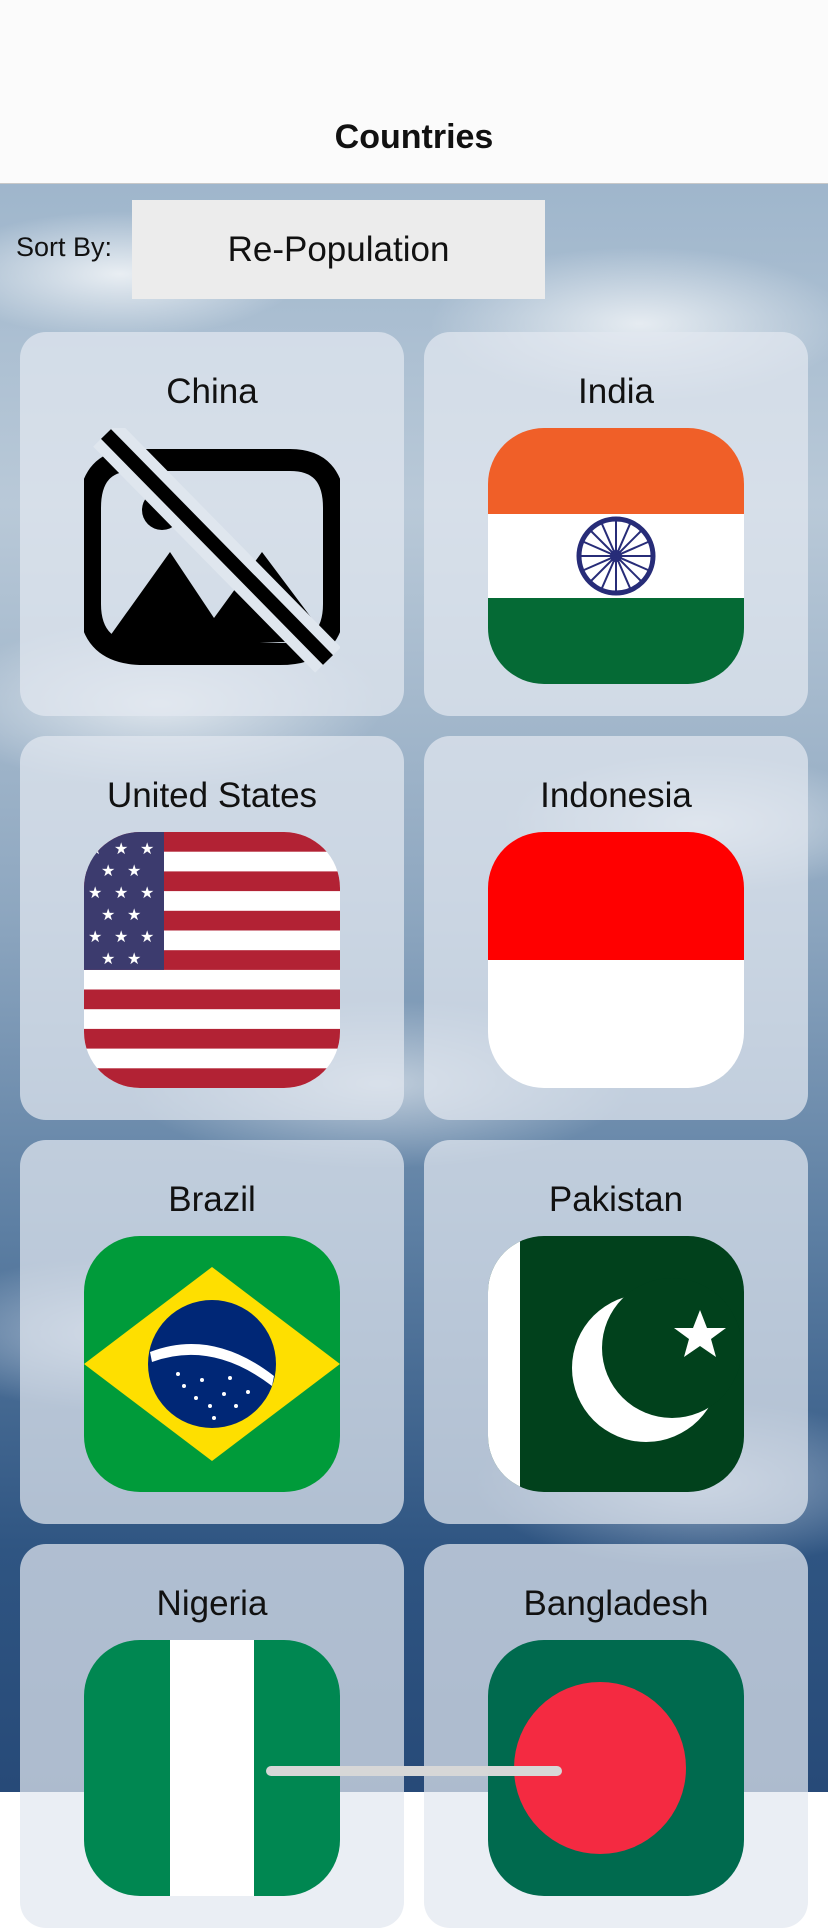  I want to click on country-card-pakistan: Pakistan, so click(616, 1332).